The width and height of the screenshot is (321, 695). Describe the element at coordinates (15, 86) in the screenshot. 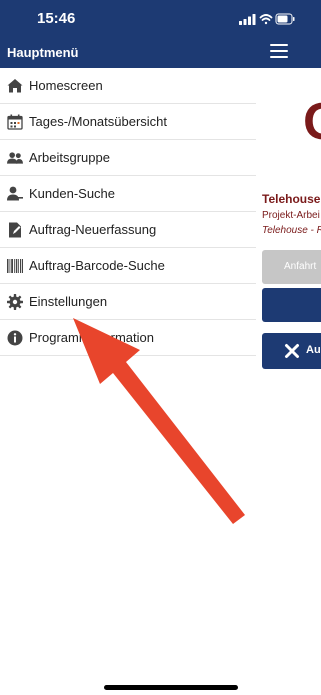

I see `home-icon` at that location.